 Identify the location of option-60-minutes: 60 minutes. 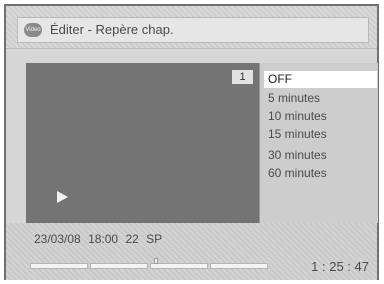
(320, 173).